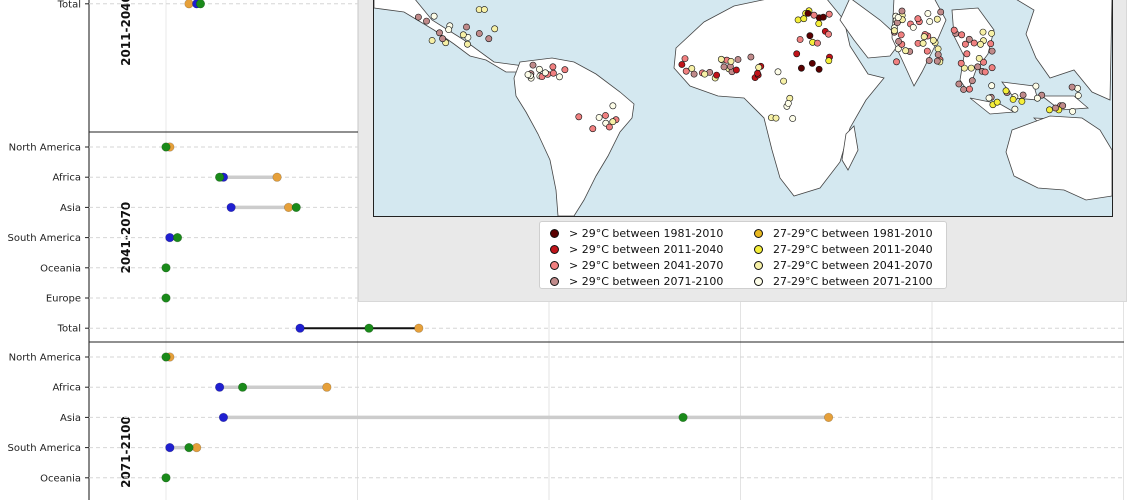 The height and width of the screenshot is (500, 1140). Describe the element at coordinates (636, 233) in the screenshot. I see `legend-entry: > 29°C between 1981-2010` at that location.